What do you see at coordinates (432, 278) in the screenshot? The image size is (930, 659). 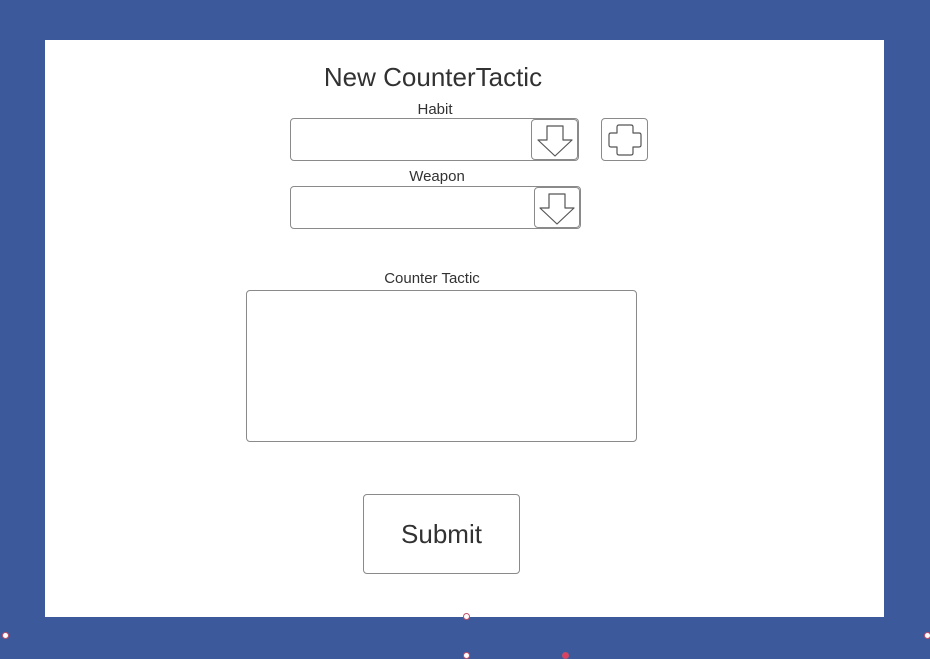 I see `counter-tactic-label: Counter Tactic` at bounding box center [432, 278].